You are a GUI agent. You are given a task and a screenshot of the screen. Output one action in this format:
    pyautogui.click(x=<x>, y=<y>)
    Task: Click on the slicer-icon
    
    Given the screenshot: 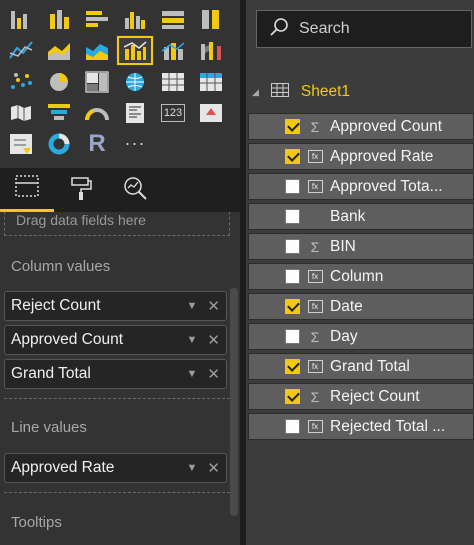 What is the action you would take?
    pyautogui.click(x=21, y=143)
    